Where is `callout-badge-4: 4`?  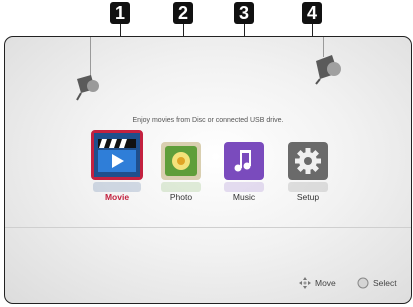 callout-badge-4: 4 is located at coordinates (312, 13).